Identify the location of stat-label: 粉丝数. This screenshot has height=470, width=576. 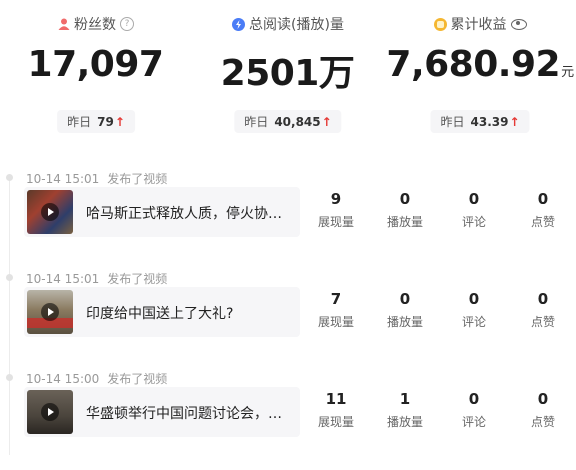
(95, 25).